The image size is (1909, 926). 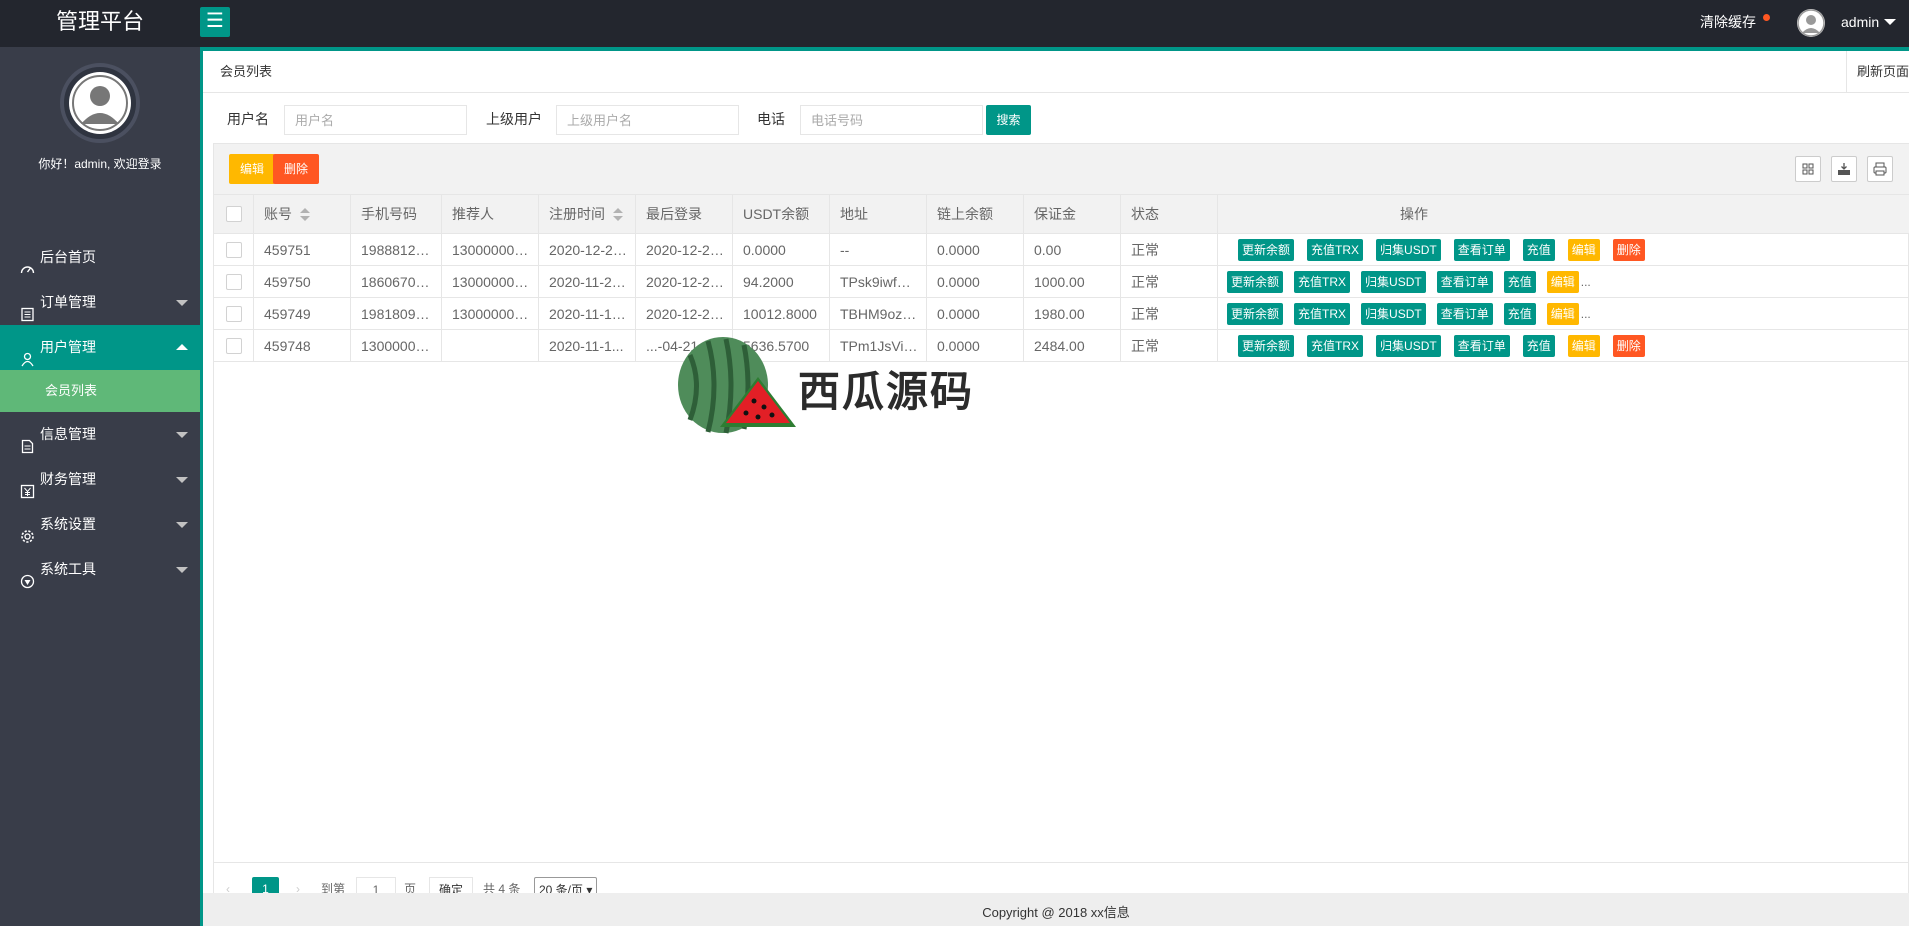 What do you see at coordinates (100, 391) in the screenshot?
I see `sidebar-subitem-member-list: 会员列表` at bounding box center [100, 391].